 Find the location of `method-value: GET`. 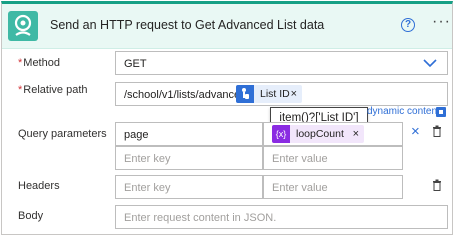

method-value: GET is located at coordinates (135, 64).